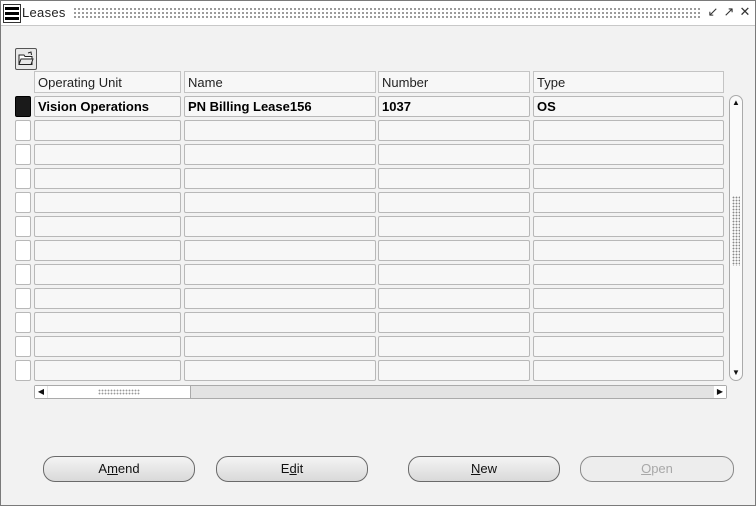 The height and width of the screenshot is (506, 756). Describe the element at coordinates (387, 12) in the screenshot. I see `title-bar-texture` at that location.